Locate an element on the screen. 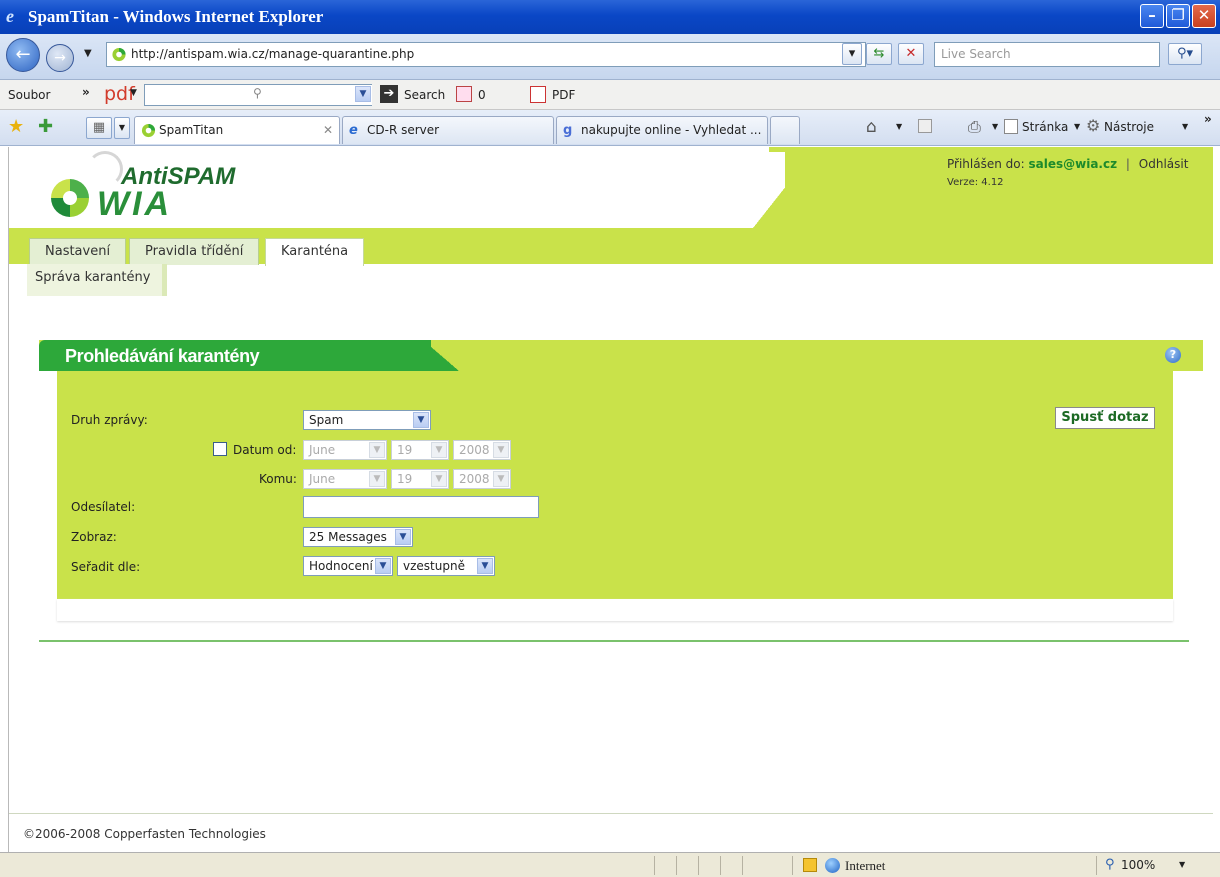  sort-order-select: vzestupně ▼ is located at coordinates (446, 566).